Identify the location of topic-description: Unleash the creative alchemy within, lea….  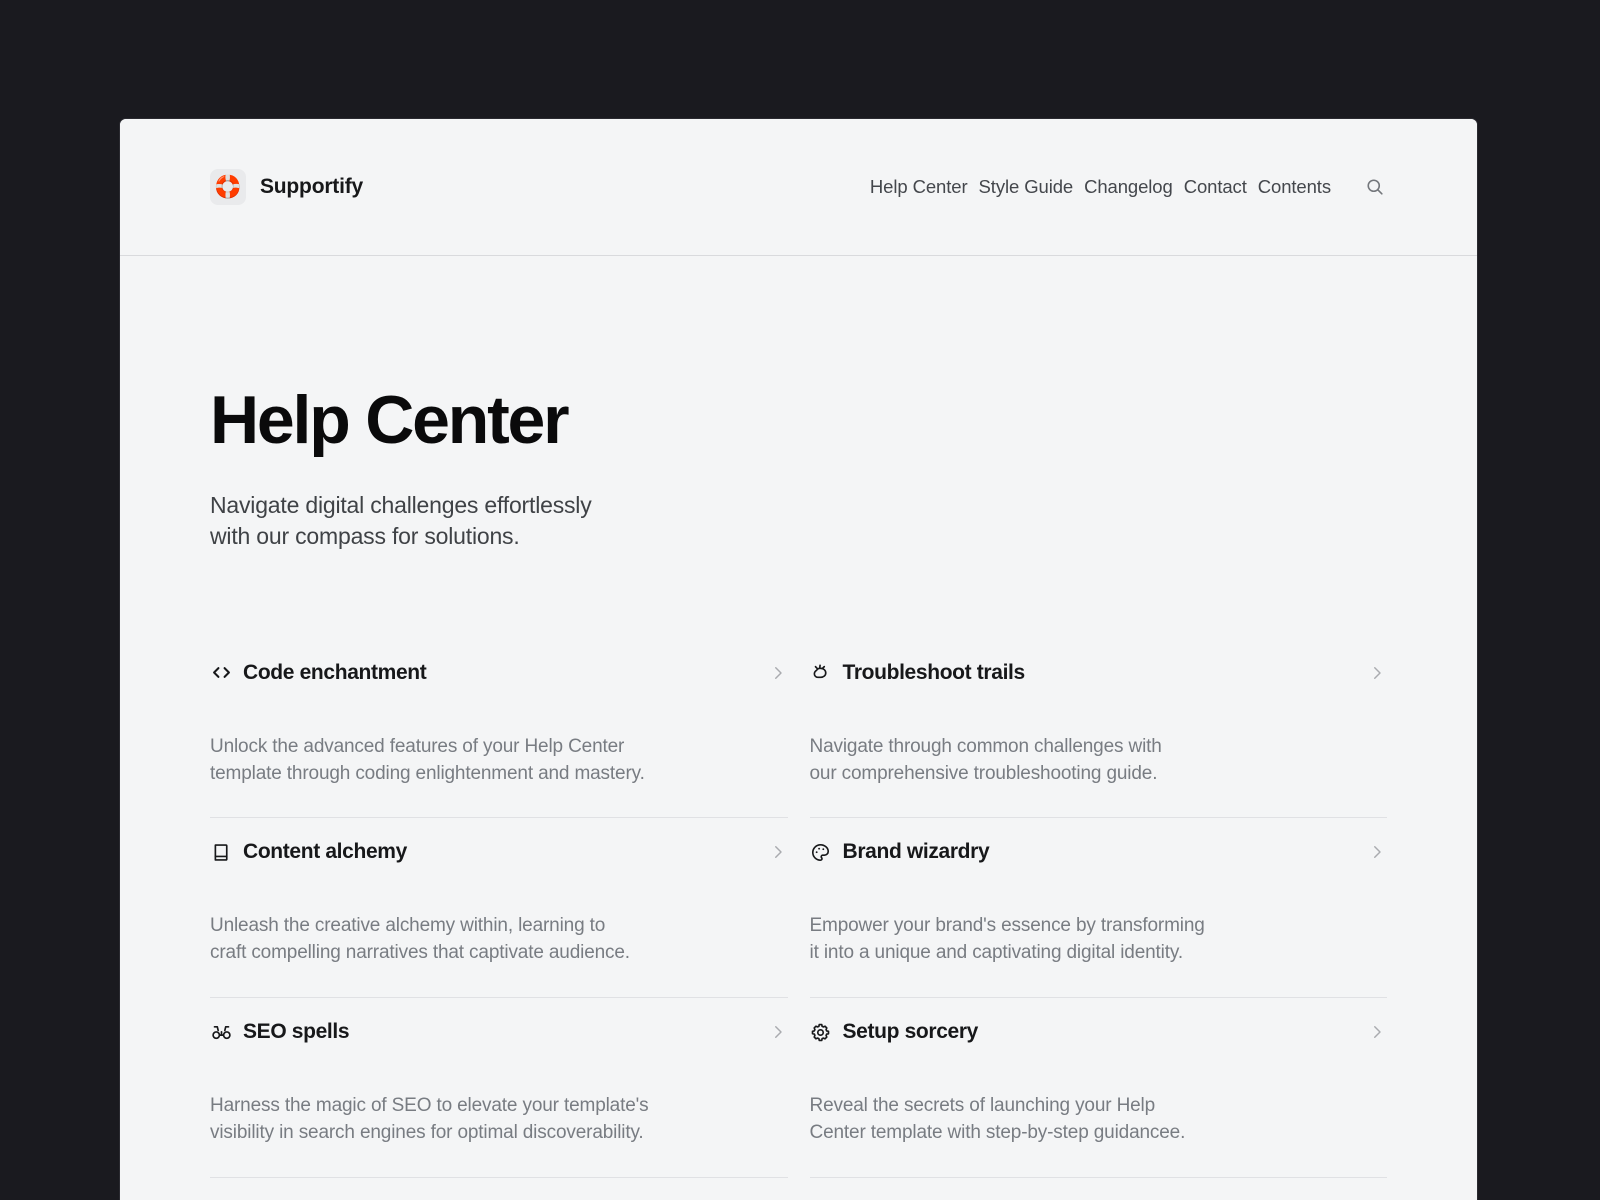
(420, 939).